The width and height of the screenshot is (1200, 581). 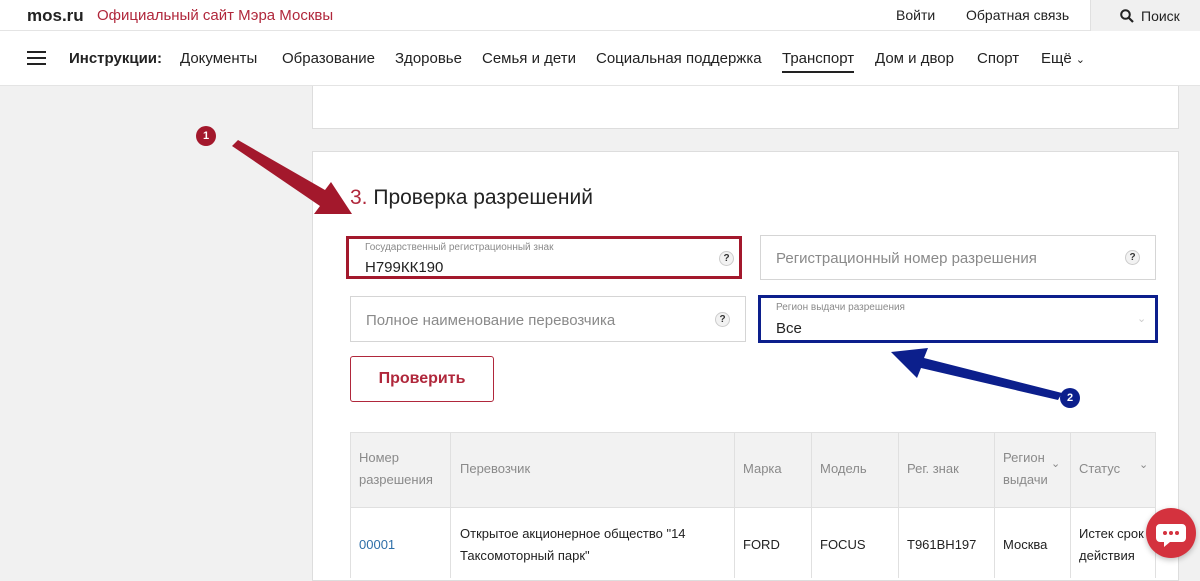 I want to click on chat-button, so click(x=1171, y=533).